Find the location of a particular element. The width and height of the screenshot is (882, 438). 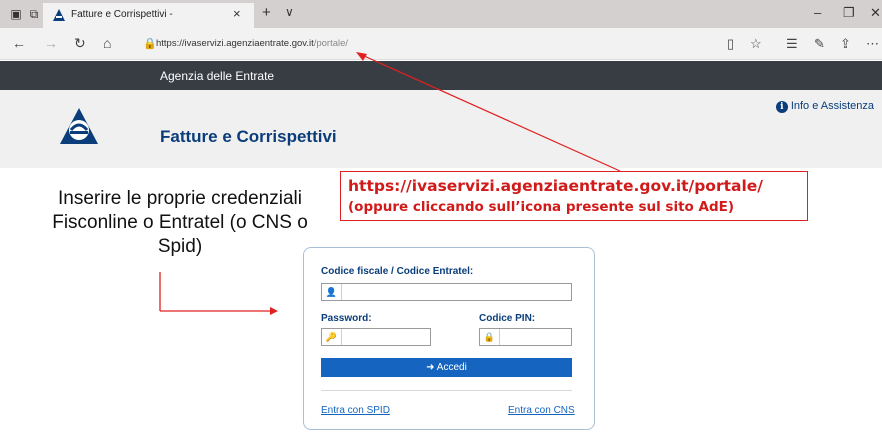

accedi-button: ➜ Accedi is located at coordinates (446, 367).